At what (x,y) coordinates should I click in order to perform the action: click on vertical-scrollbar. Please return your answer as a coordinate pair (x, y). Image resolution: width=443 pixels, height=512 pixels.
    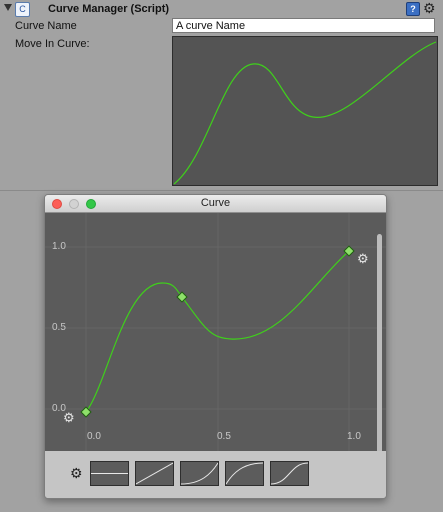
    Looking at the image, I should click on (379, 348).